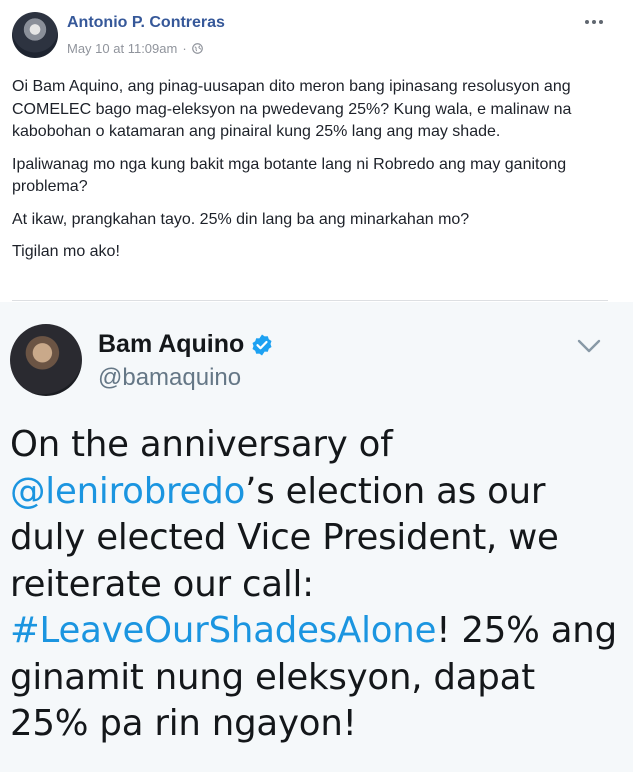  I want to click on tweet-author-name: Bam Aquino, so click(186, 344).